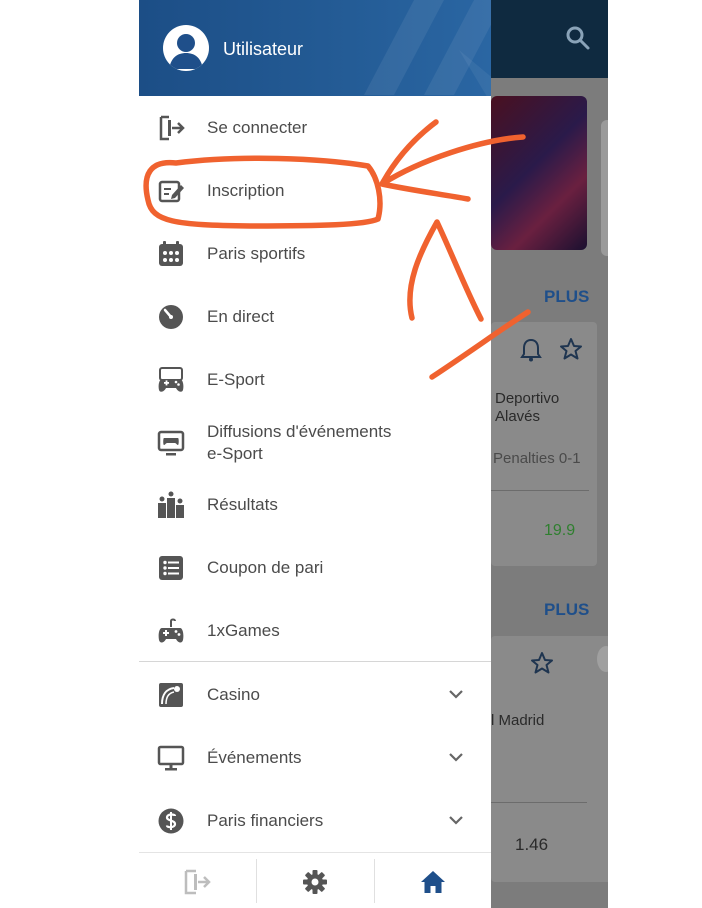  Describe the element at coordinates (243, 630) in the screenshot. I see `menu-item-label: 1xGames` at that location.